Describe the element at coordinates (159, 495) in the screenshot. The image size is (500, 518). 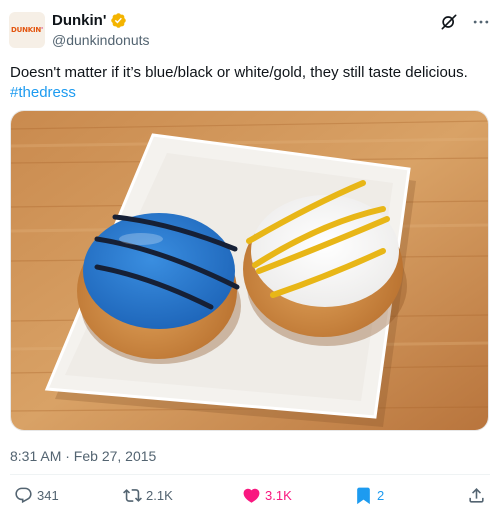
I see `repost-count: 2.1K` at that location.